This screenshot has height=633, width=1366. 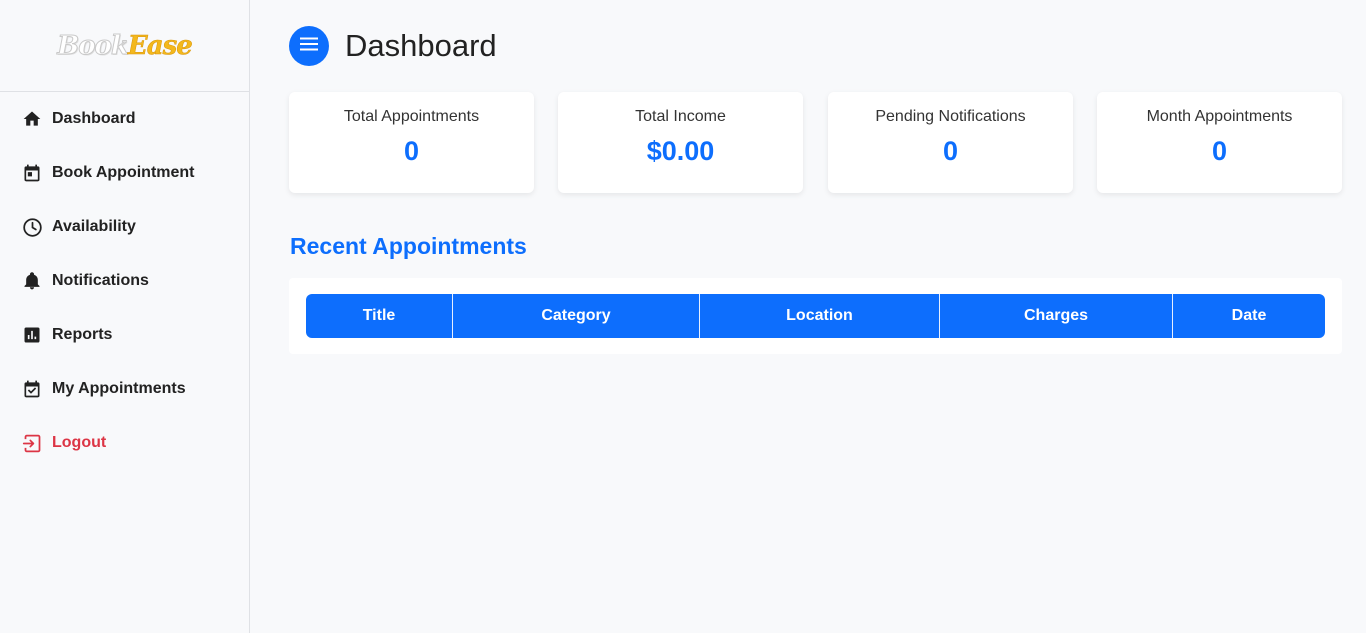 I want to click on sidebar-item-my-appointments: My Appointments, so click(x=103, y=389).